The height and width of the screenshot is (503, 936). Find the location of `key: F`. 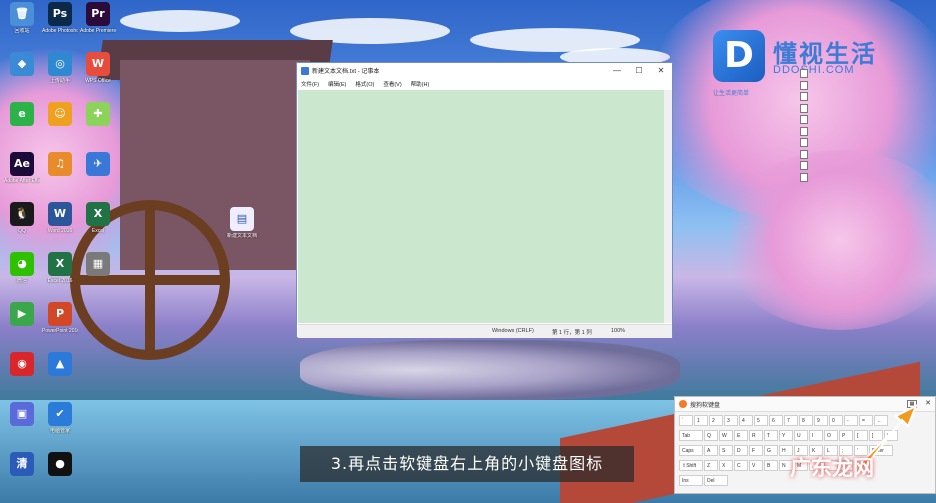

key: F is located at coordinates (756, 450).